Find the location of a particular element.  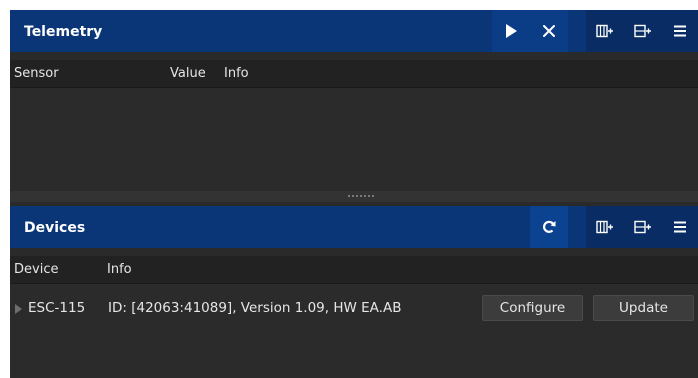

close-icon is located at coordinates (549, 31).